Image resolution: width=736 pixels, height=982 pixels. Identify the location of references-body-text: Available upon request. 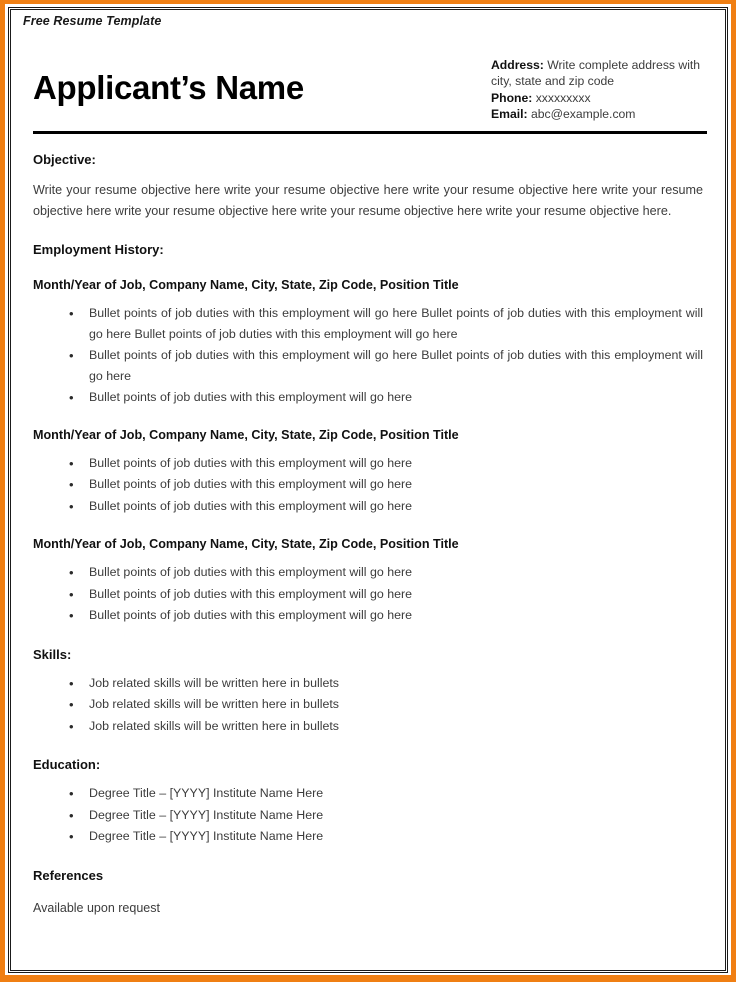
(96, 907).